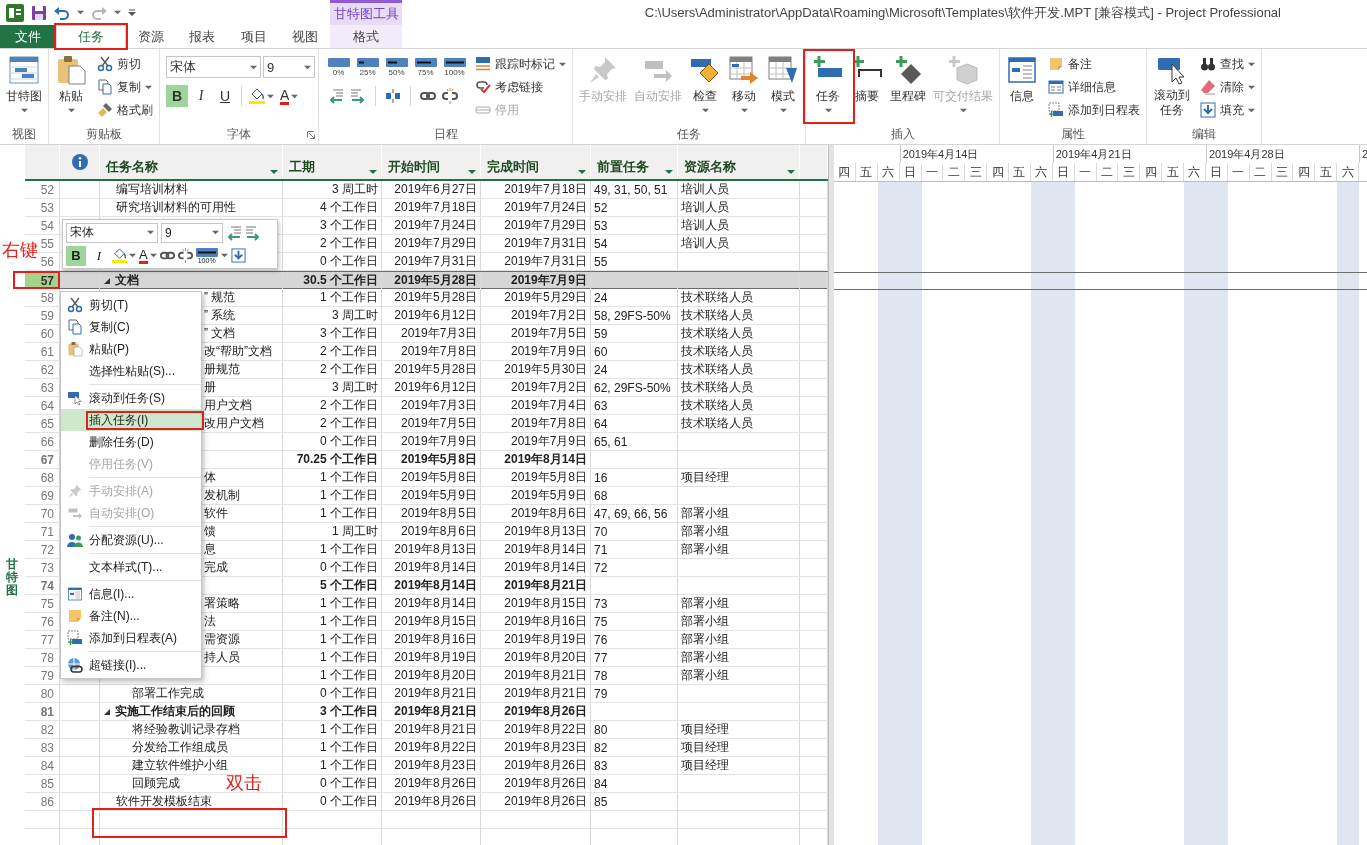  I want to click on row-number: 73, so click(47, 567).